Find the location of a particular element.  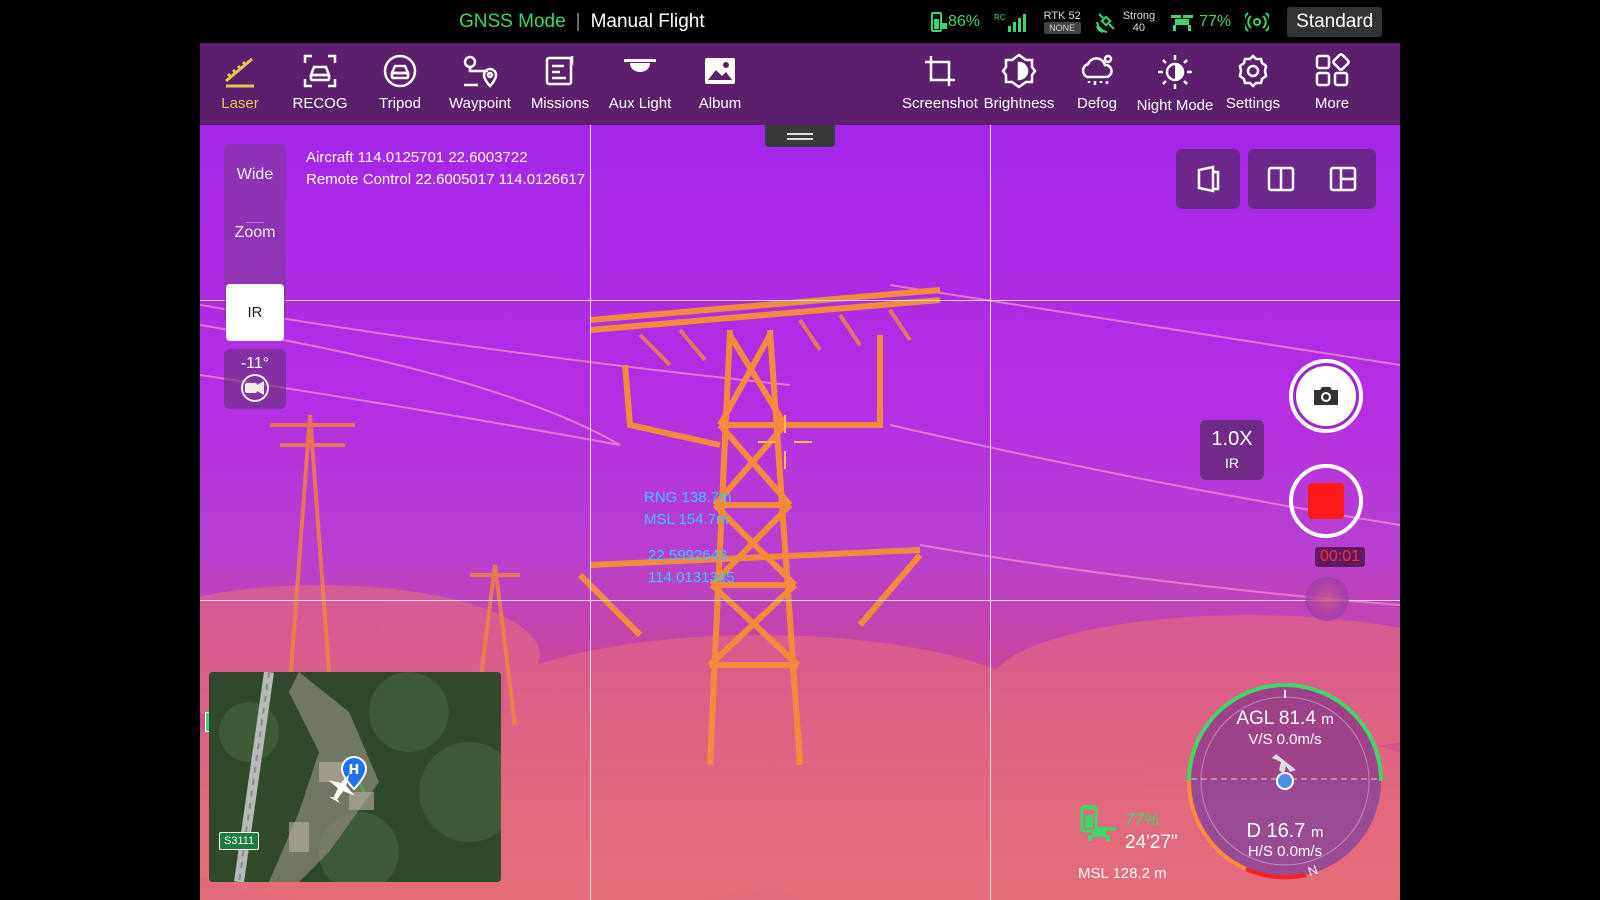

settings-icon is located at coordinates (1253, 71).